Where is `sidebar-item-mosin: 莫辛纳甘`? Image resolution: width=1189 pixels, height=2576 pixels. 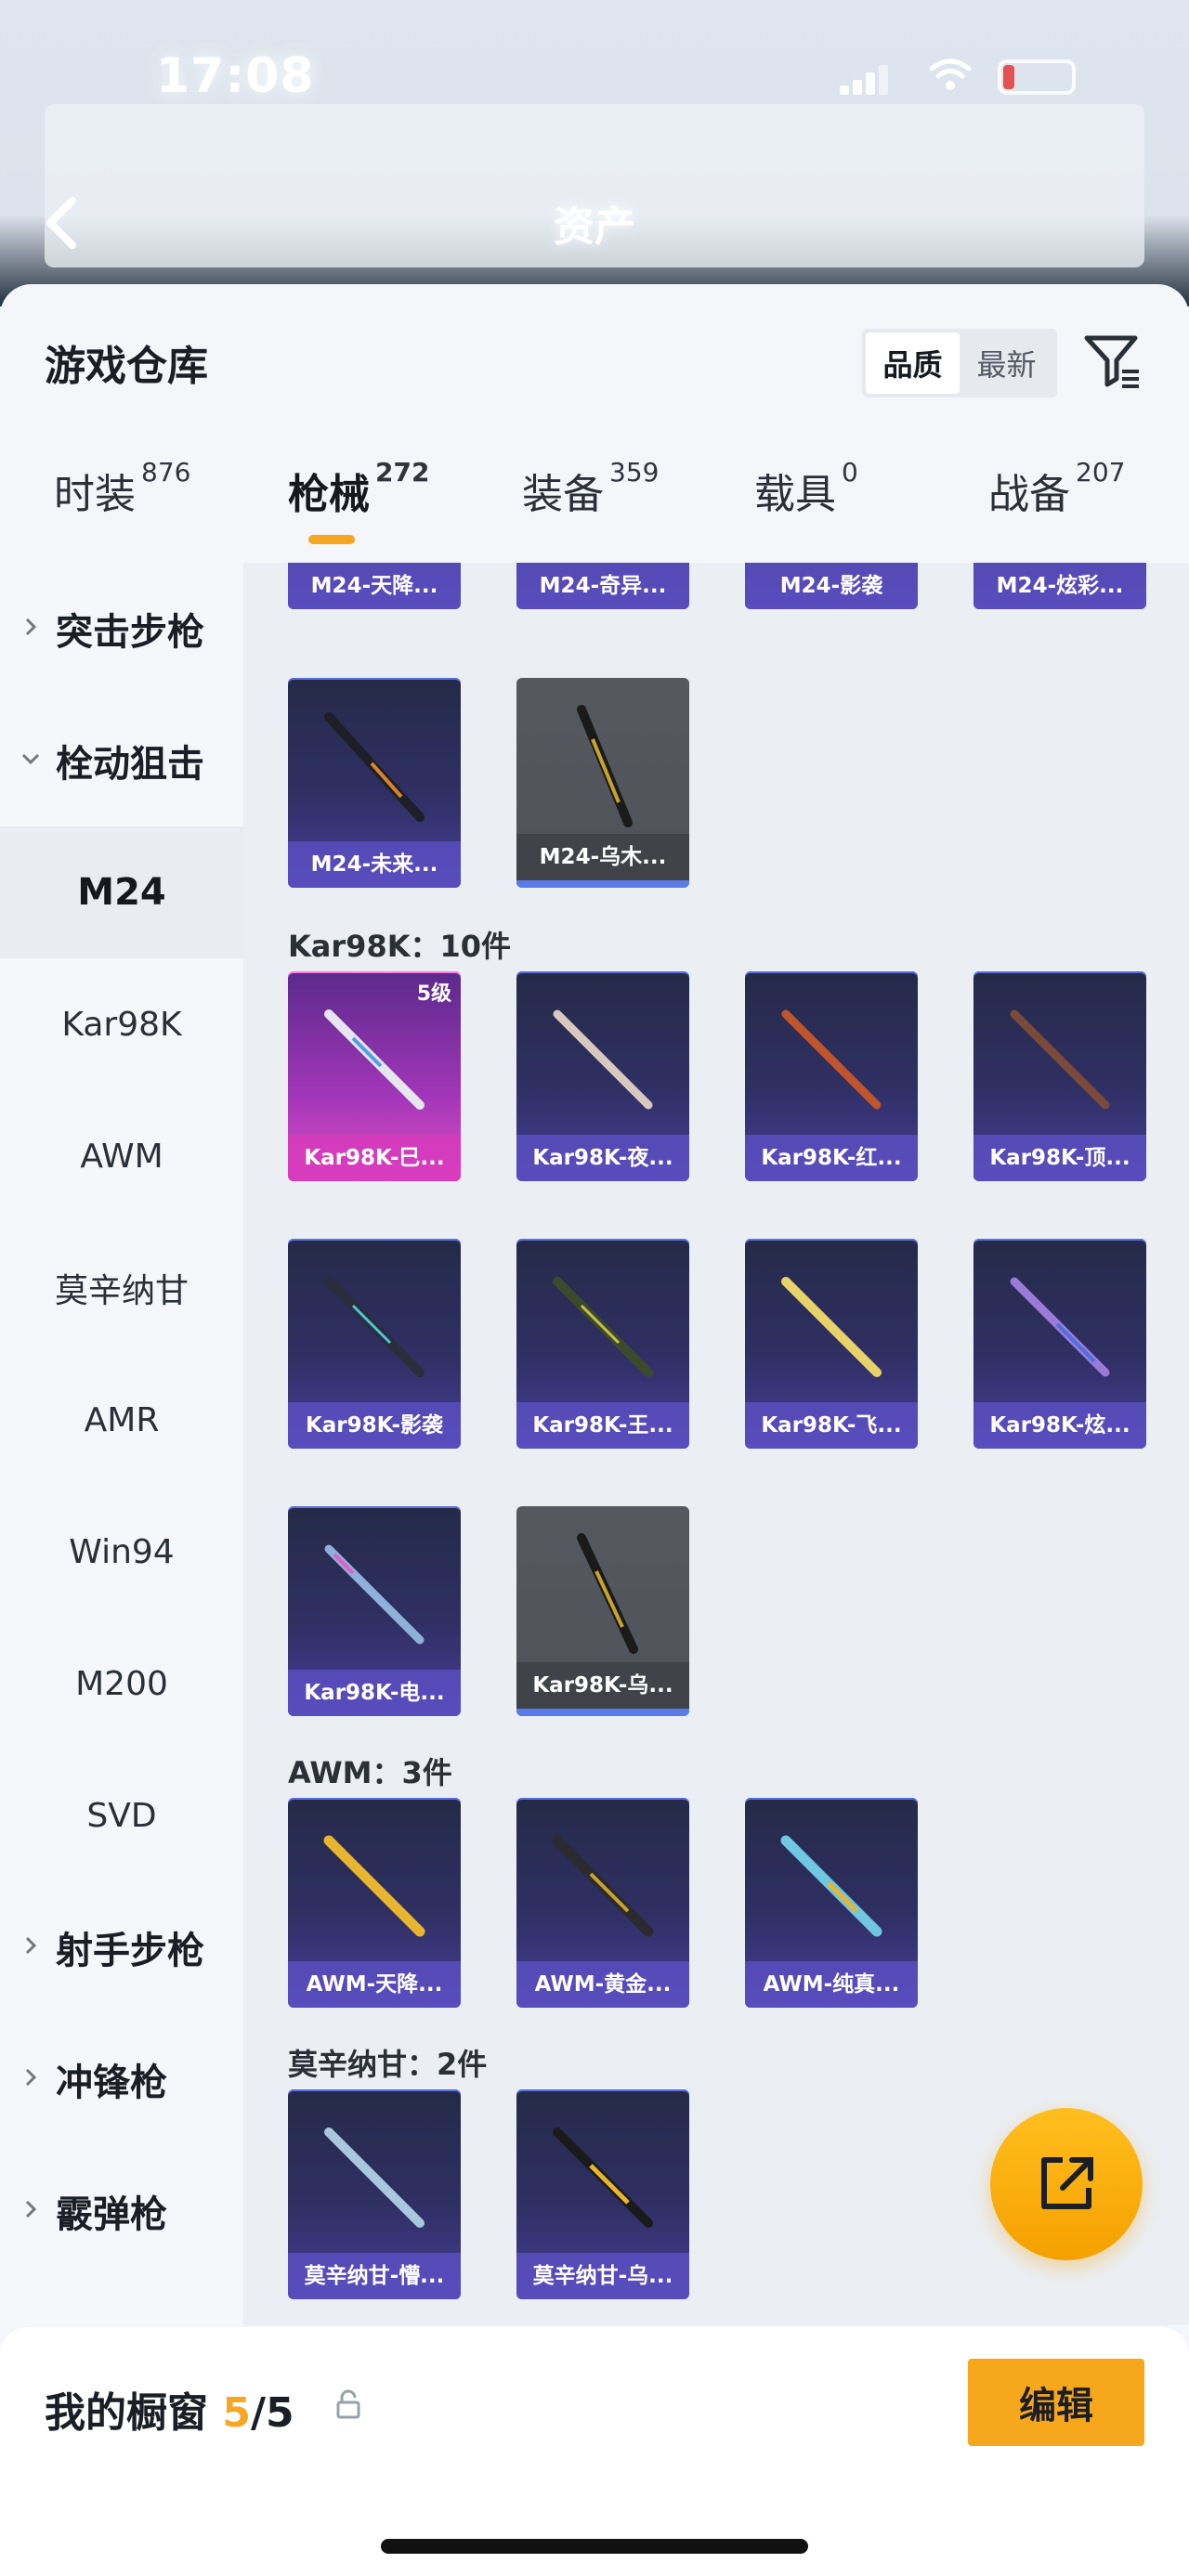 sidebar-item-mosin: 莫辛纳甘 is located at coordinates (122, 1288).